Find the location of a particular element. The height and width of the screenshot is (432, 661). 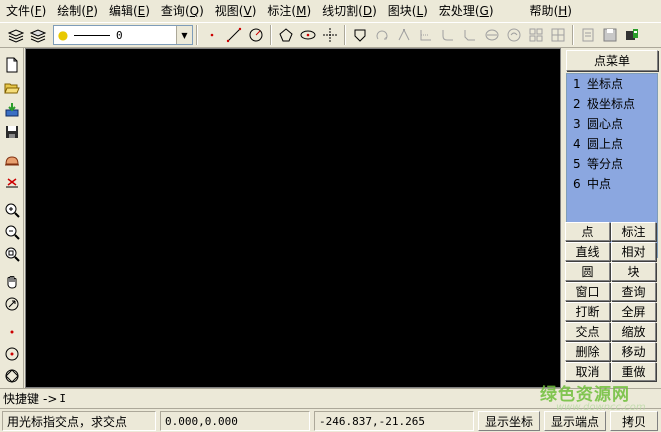

toolbar: ● 0 ▼ is located at coordinates (330, 35).